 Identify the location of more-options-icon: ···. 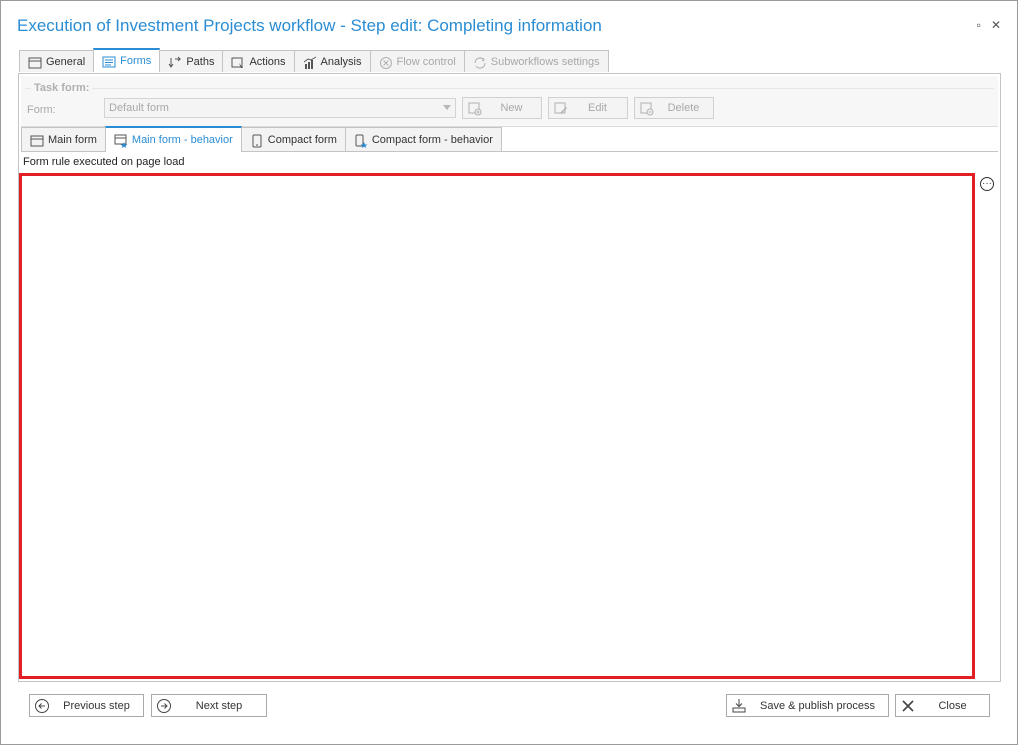
(987, 184).